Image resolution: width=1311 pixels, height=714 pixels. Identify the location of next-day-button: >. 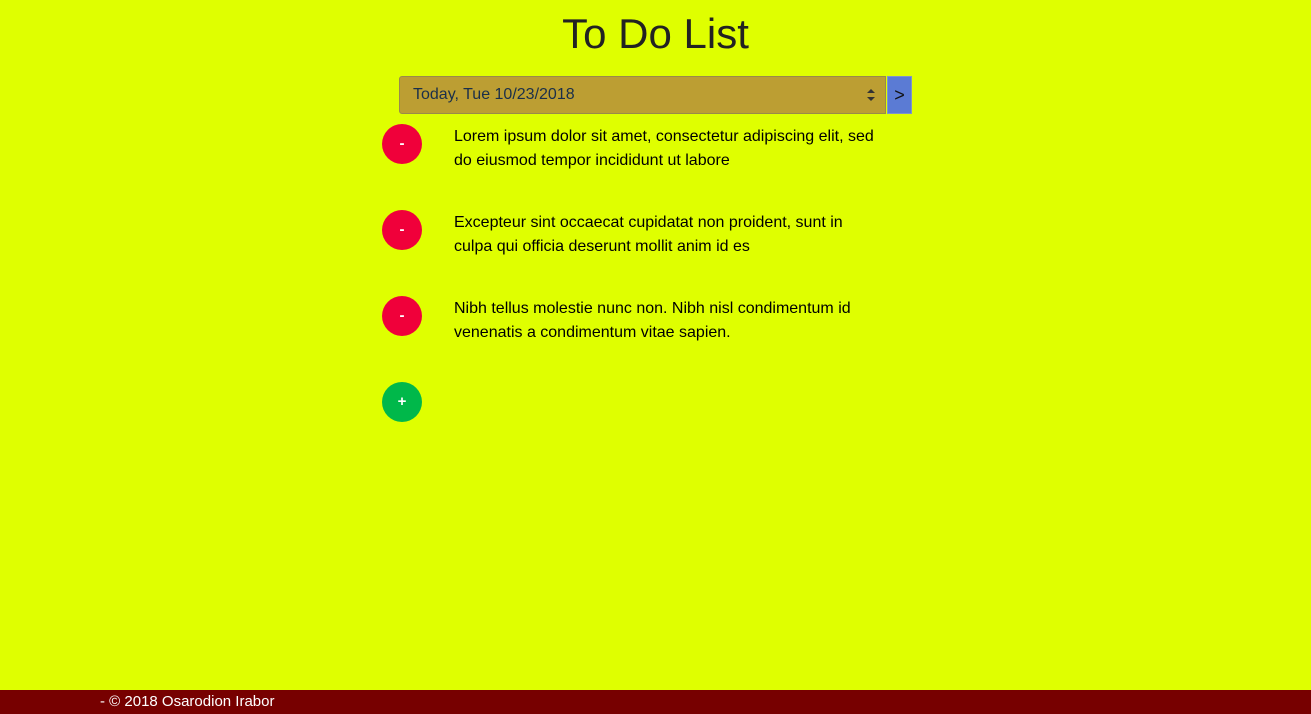
(899, 95).